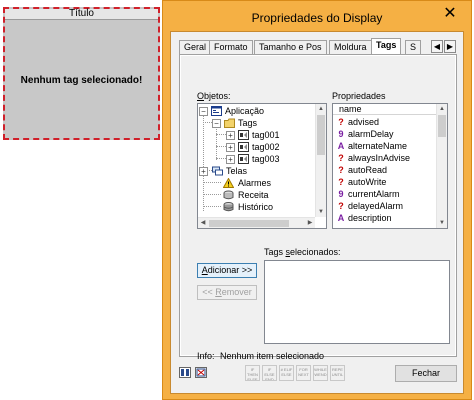 Image resolution: width=474 pixels, height=400 pixels. Describe the element at coordinates (385, 109) in the screenshot. I see `column-header-name: name` at that location.